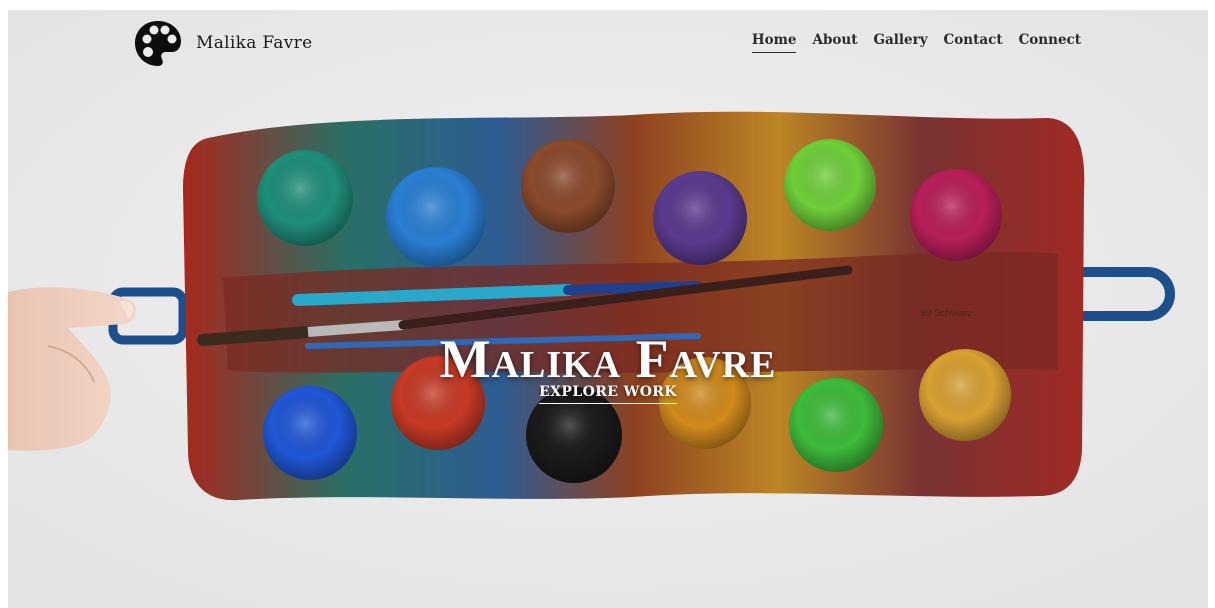 The width and height of the screenshot is (1215, 608). What do you see at coordinates (973, 42) in the screenshot?
I see `nav-contact: Contact` at bounding box center [973, 42].